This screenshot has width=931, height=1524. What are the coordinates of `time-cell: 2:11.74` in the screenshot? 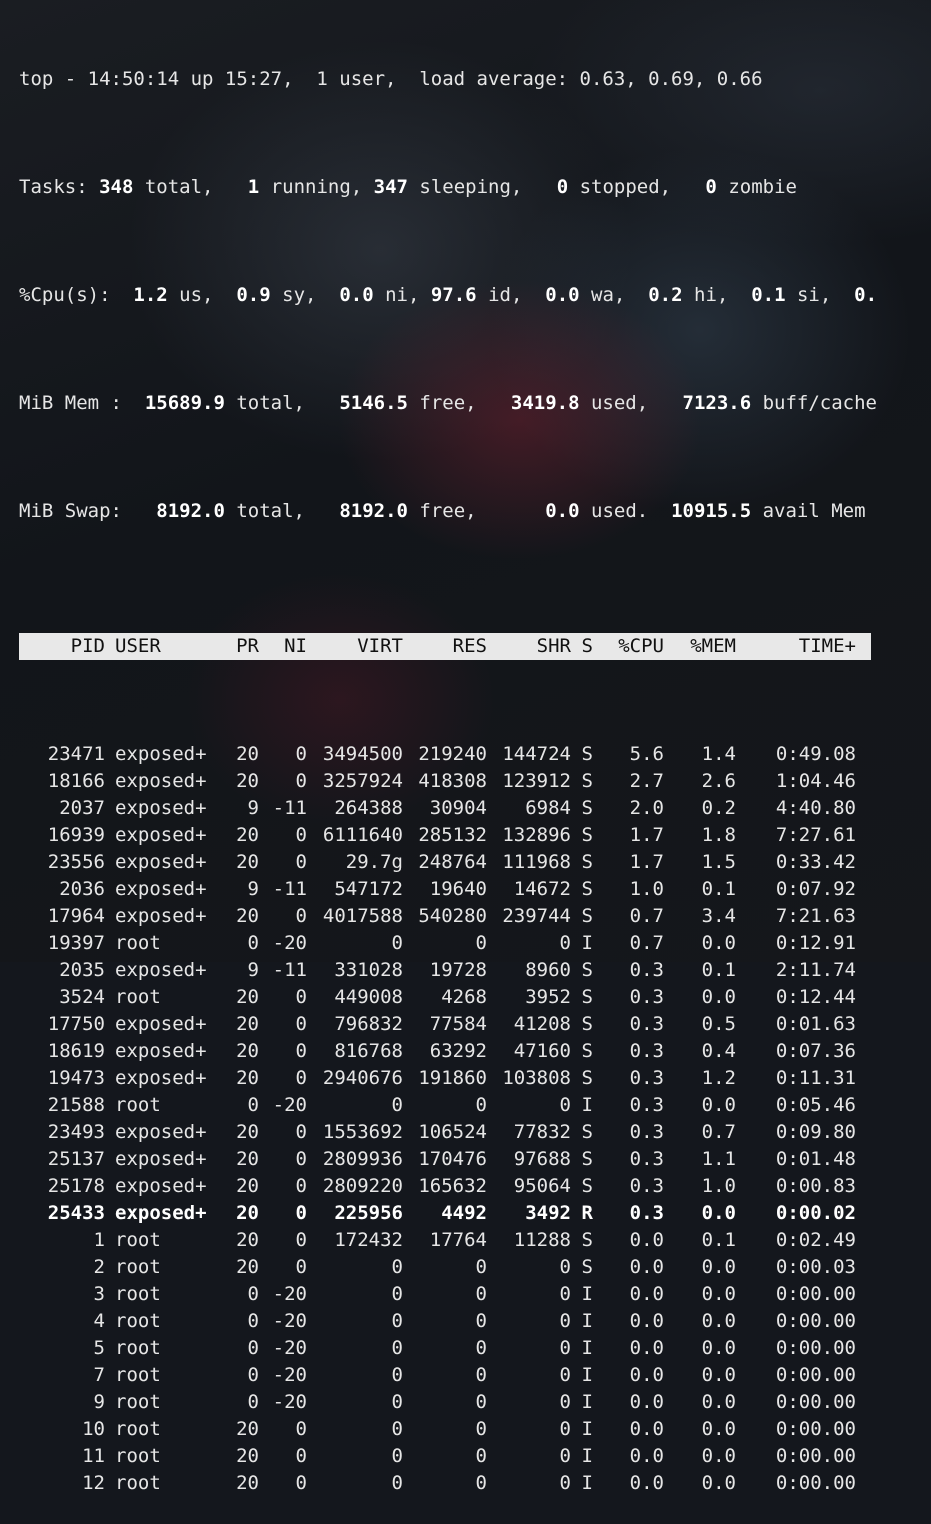 It's located at (815, 970).